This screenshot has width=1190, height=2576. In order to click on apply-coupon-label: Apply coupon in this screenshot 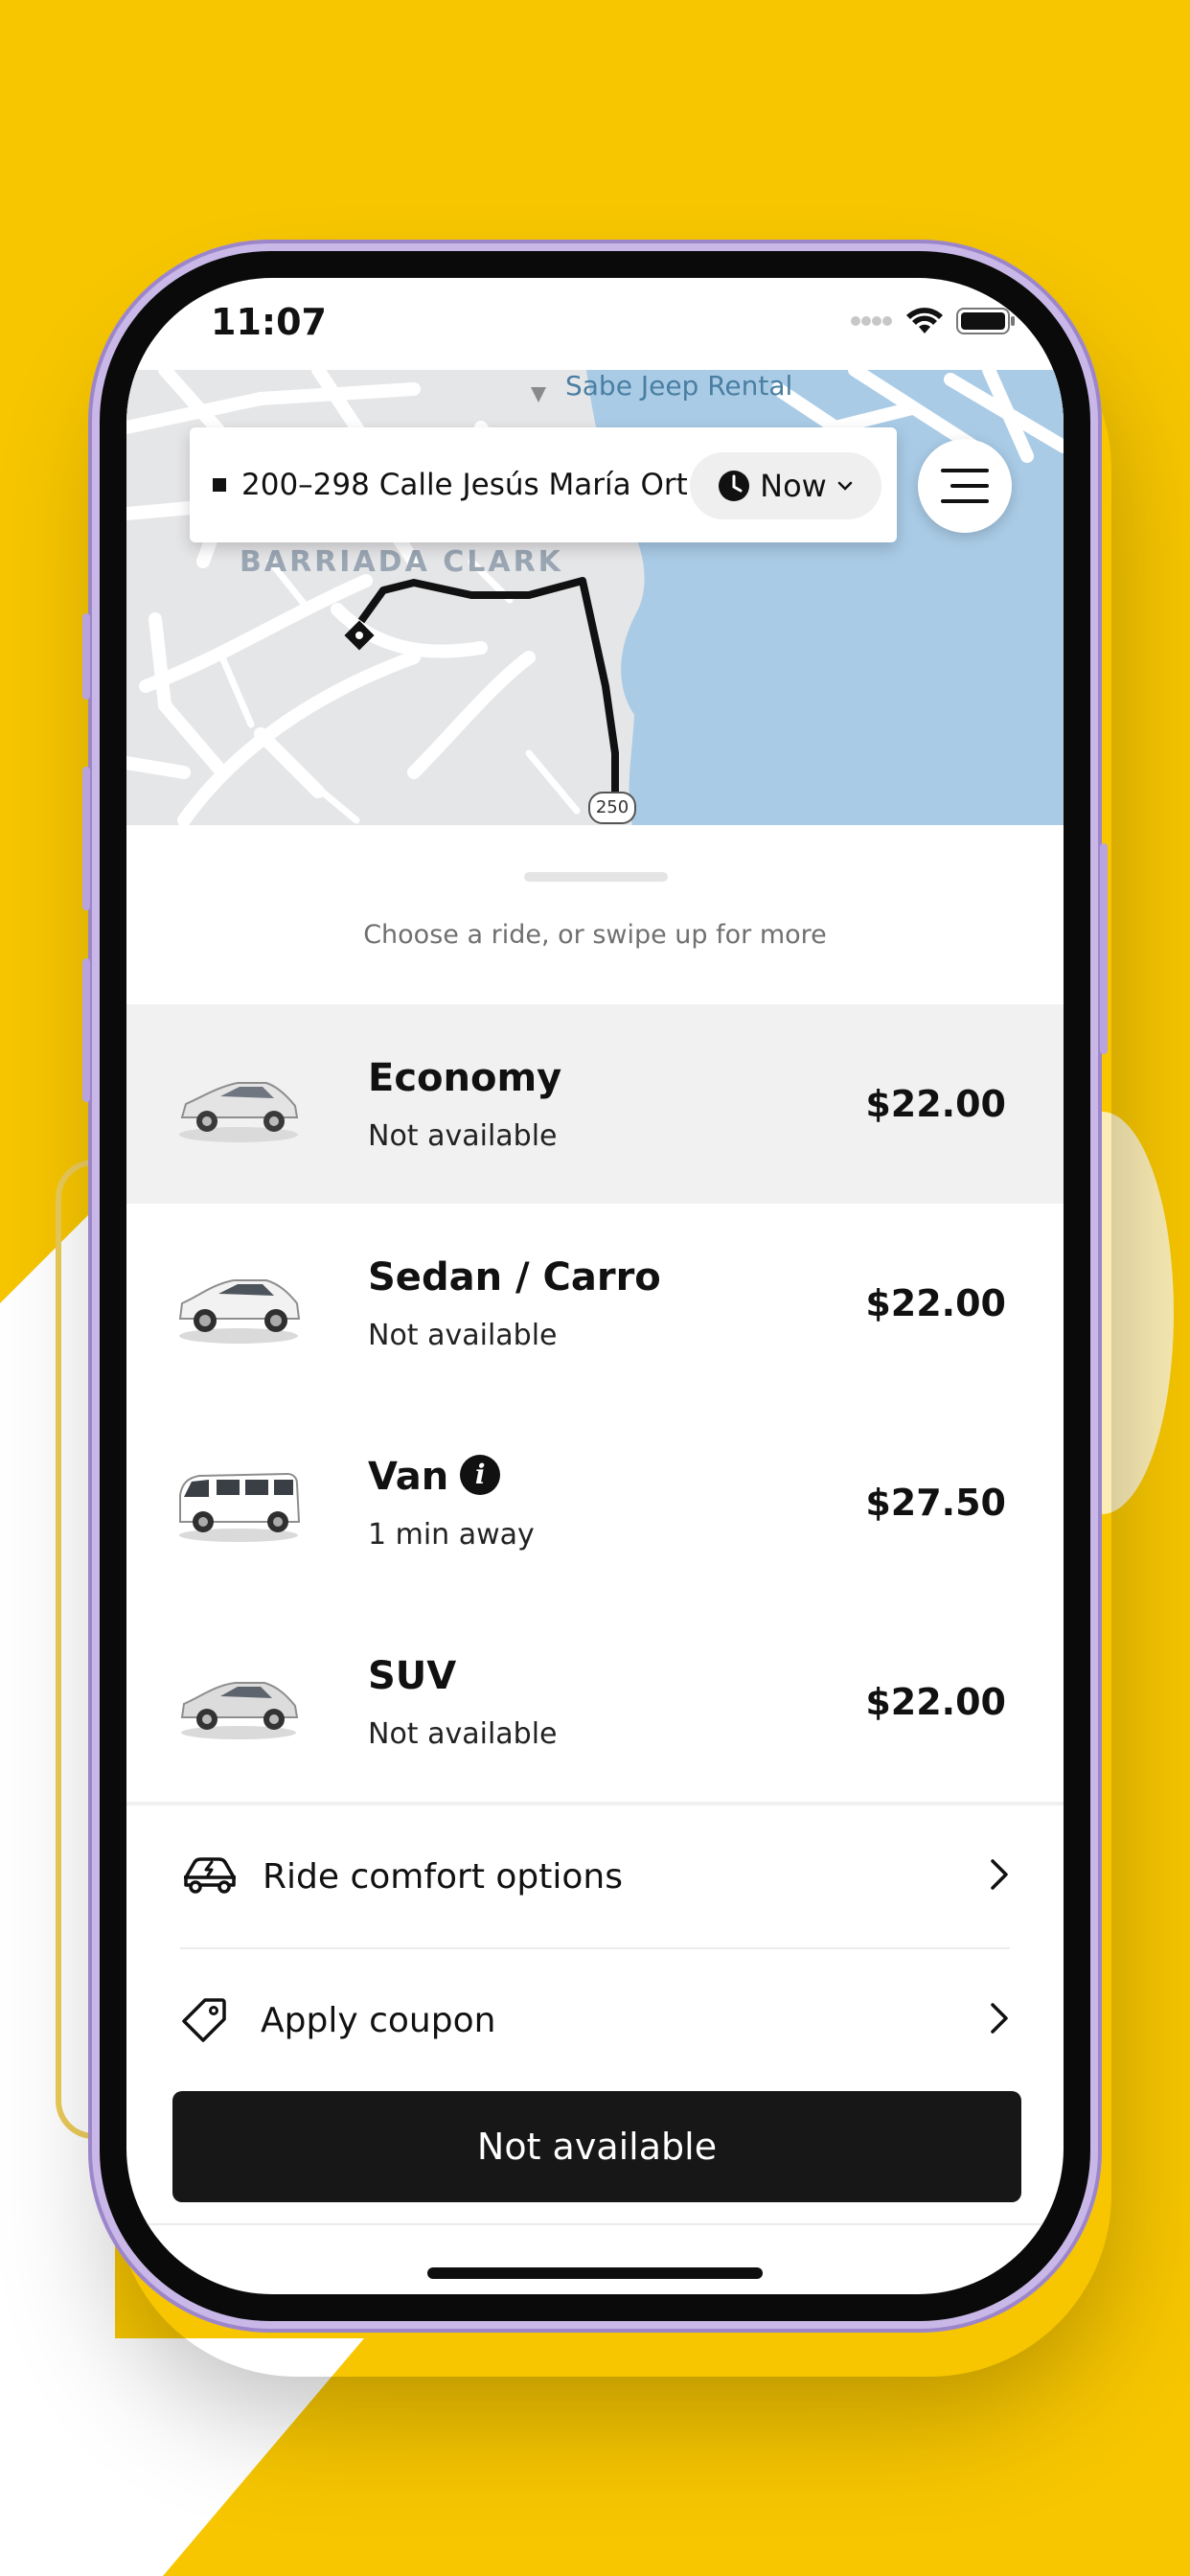, I will do `click(379, 2020)`.